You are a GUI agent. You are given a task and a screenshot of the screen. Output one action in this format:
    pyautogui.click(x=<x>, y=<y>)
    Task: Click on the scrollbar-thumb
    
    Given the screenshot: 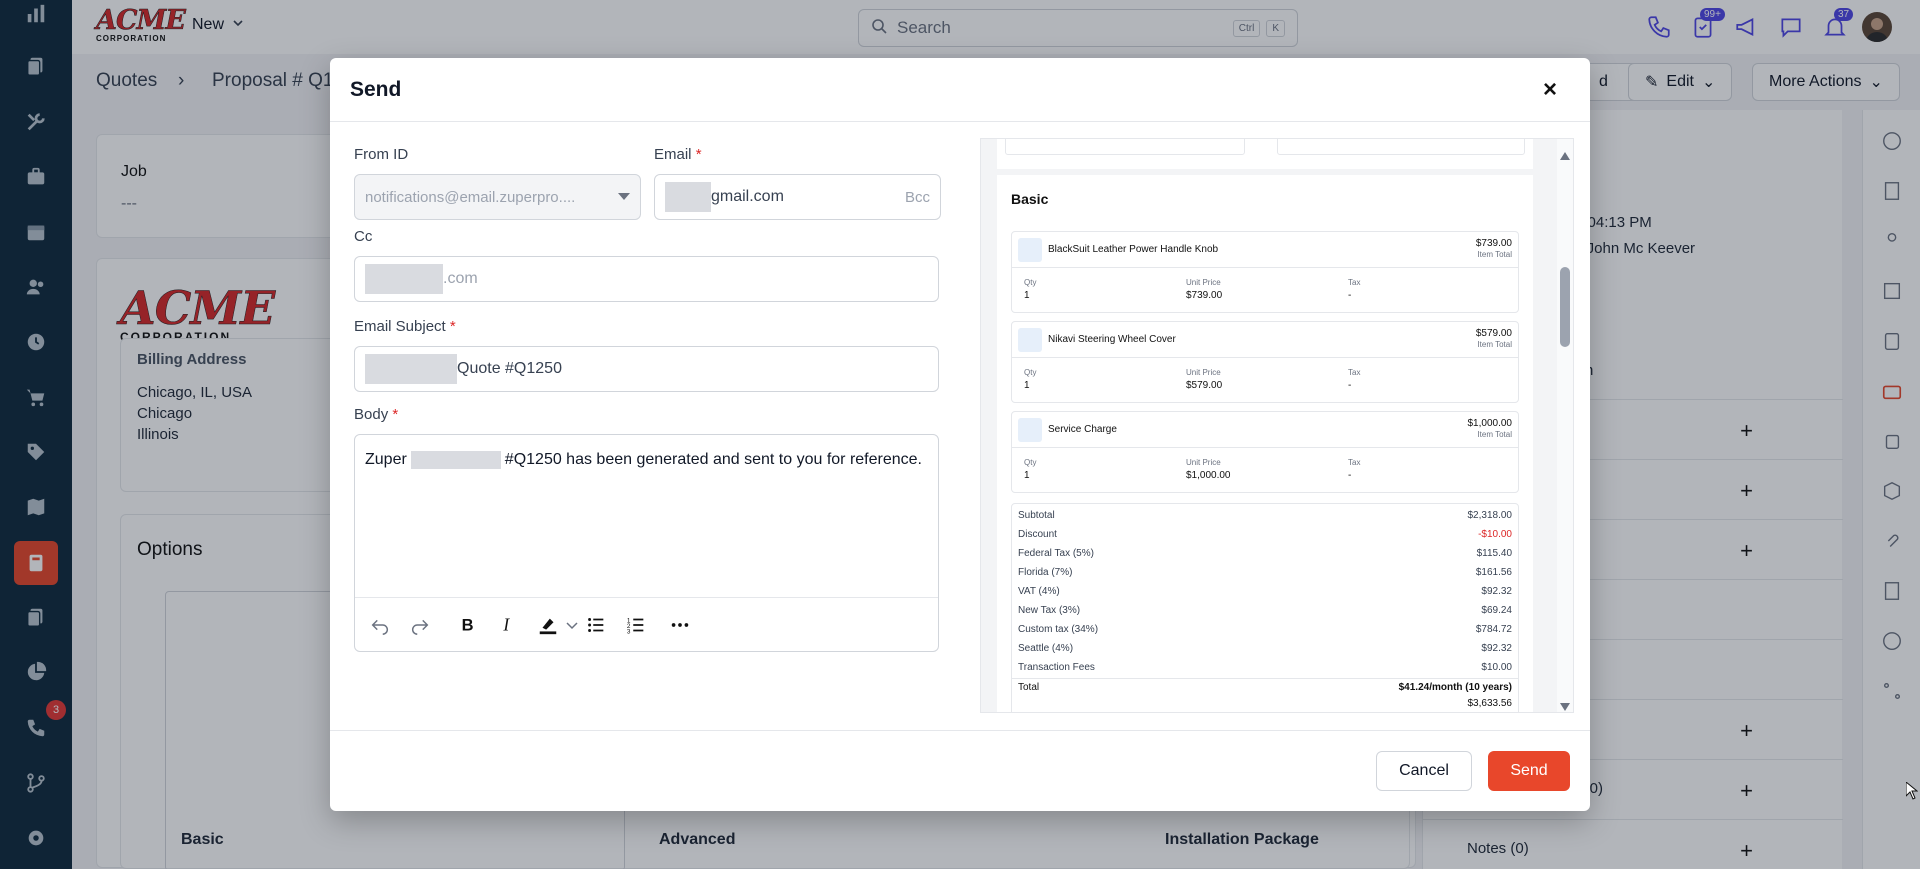 What is the action you would take?
    pyautogui.click(x=1565, y=307)
    